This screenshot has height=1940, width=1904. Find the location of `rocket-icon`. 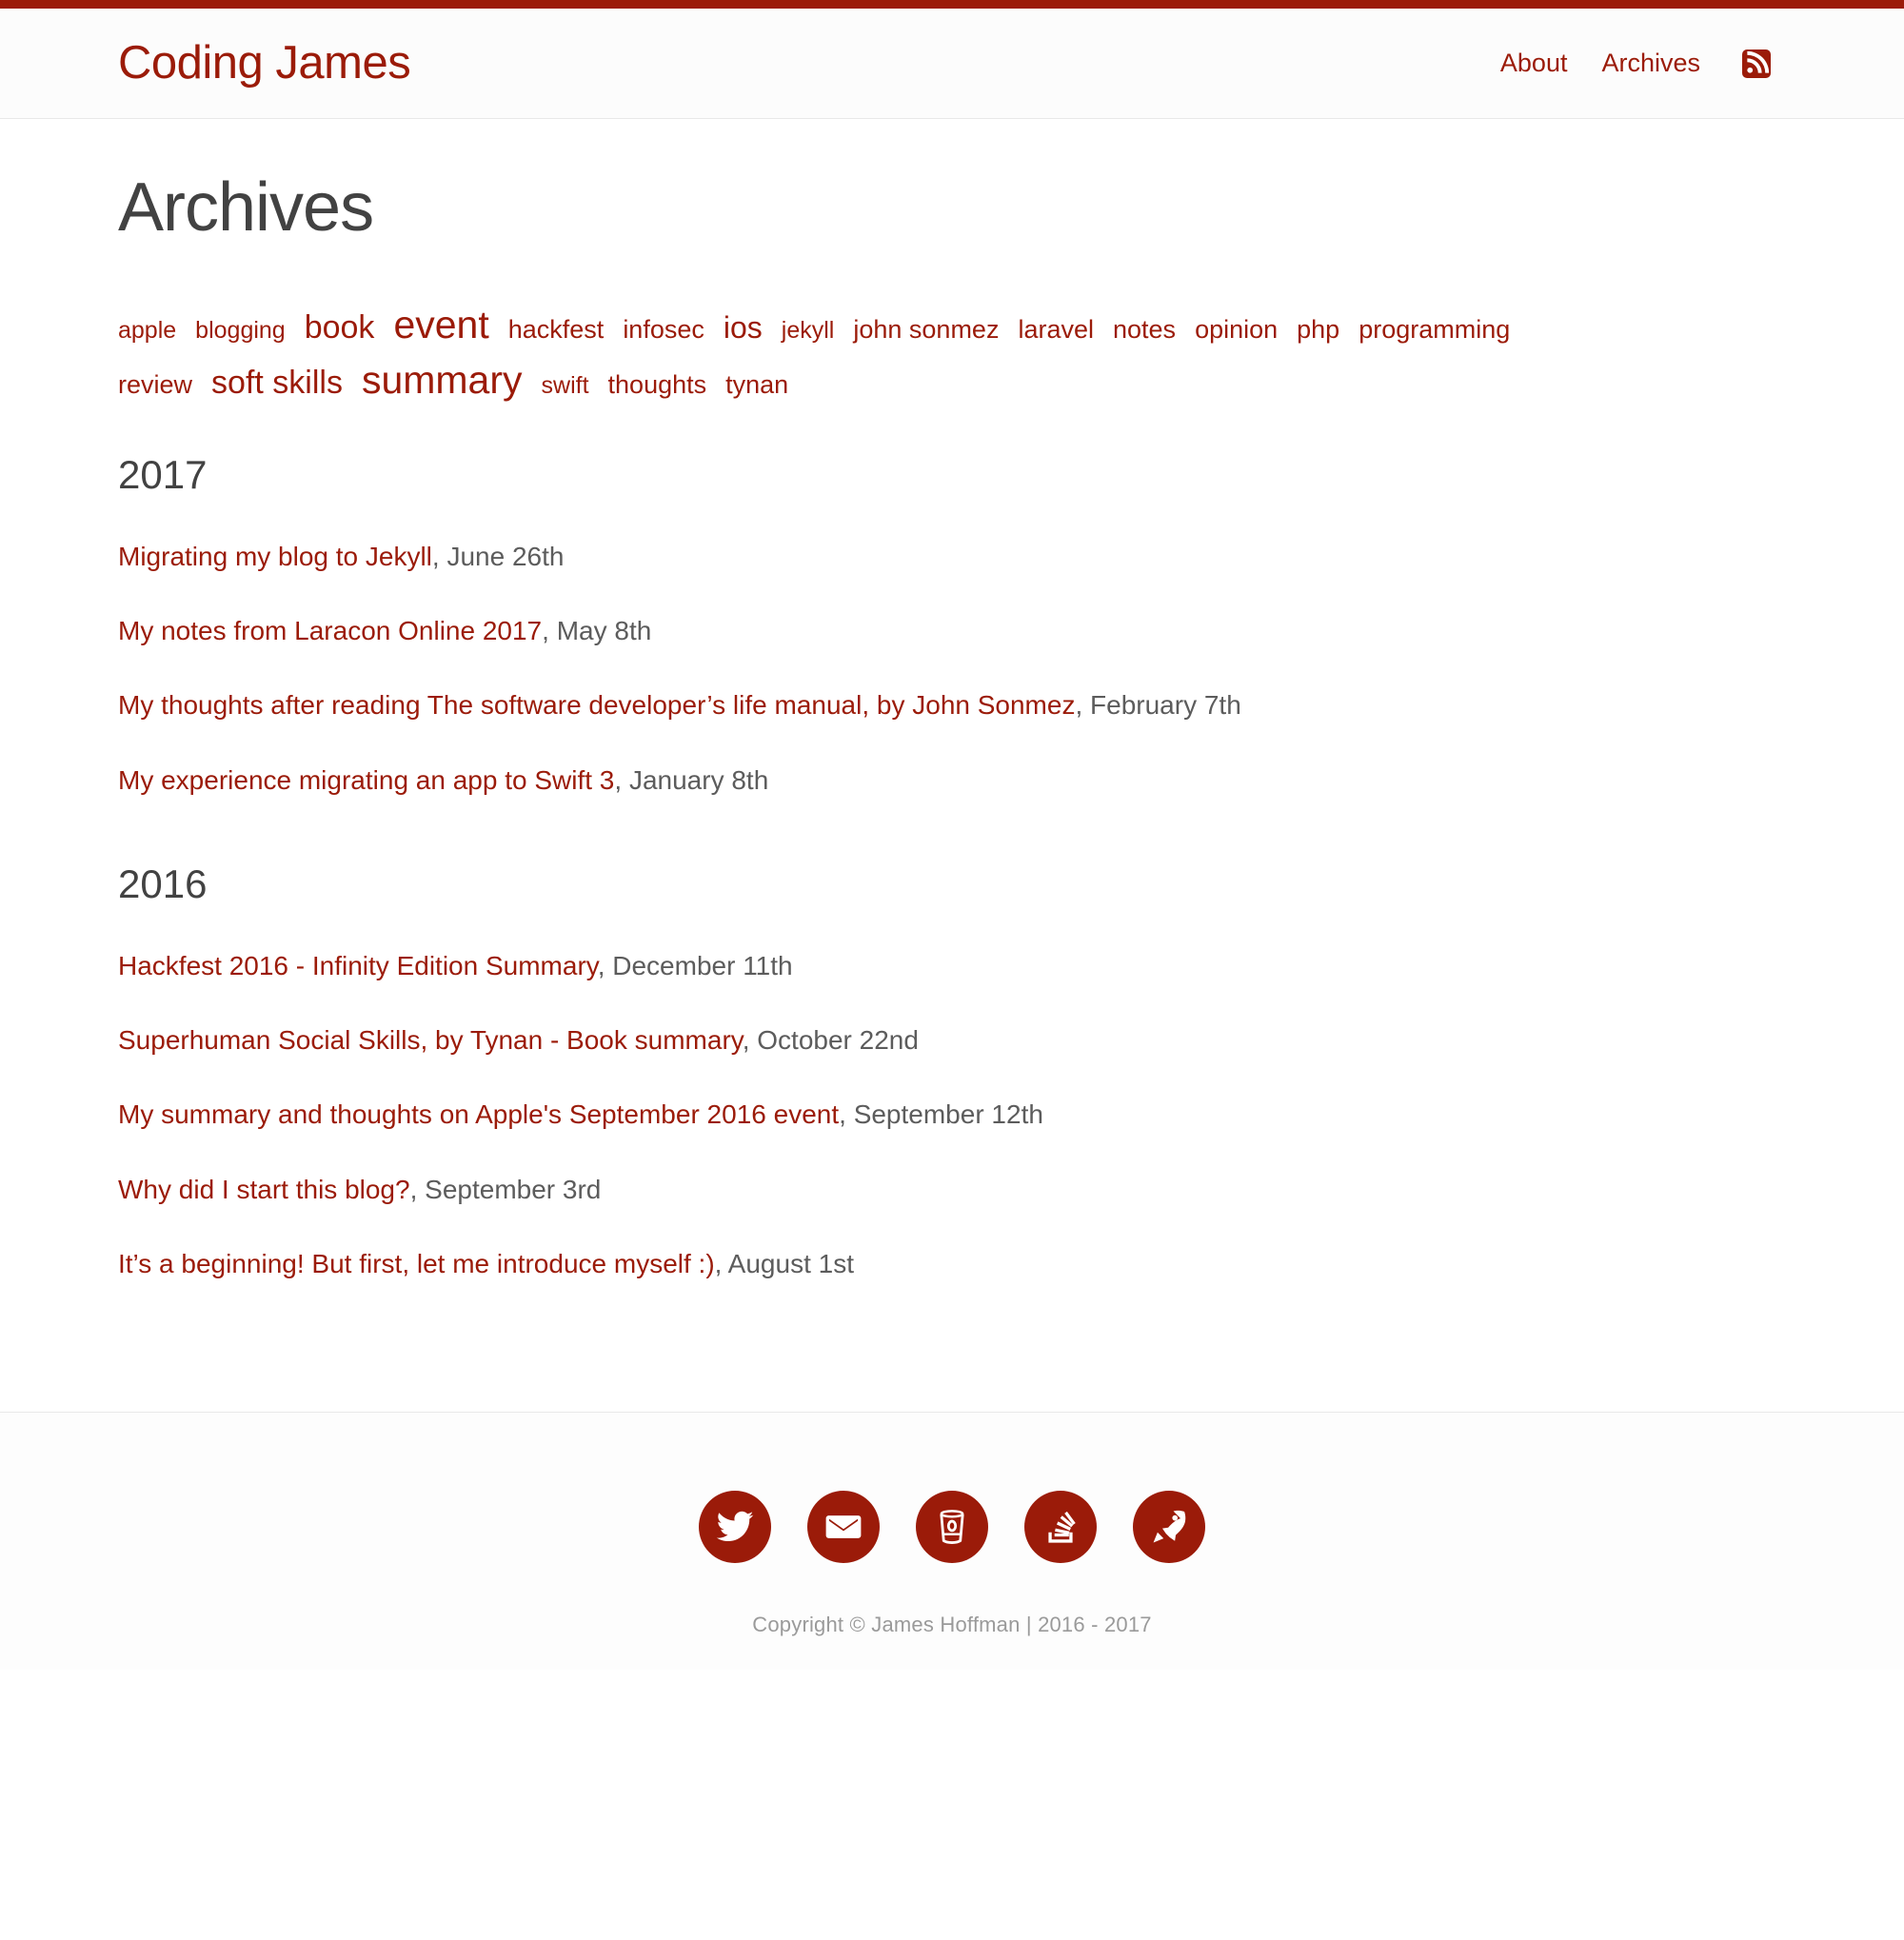

rocket-icon is located at coordinates (1169, 1526).